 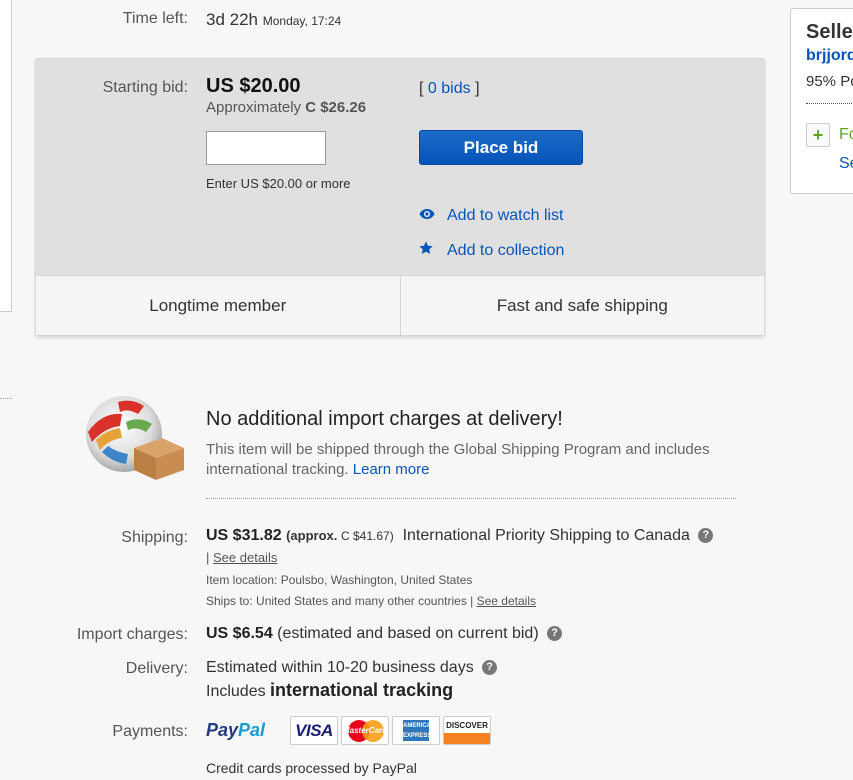 I want to click on paypal-logo: PayPal, so click(x=235, y=730).